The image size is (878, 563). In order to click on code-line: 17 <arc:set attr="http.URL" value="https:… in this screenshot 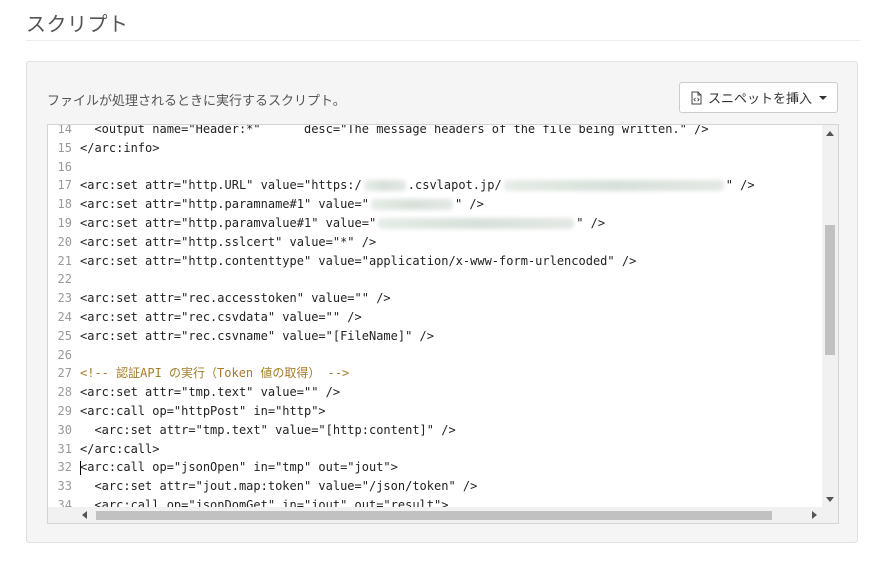, I will do `click(435, 185)`.